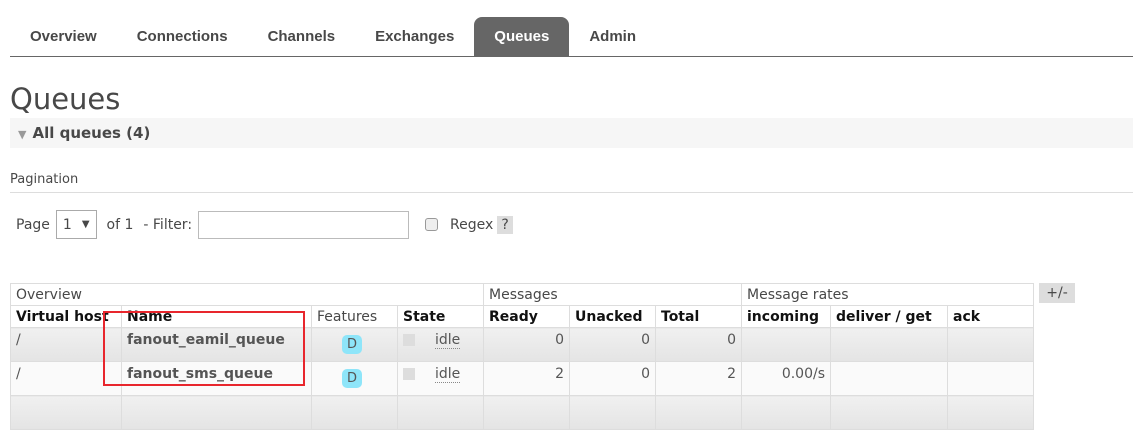 The image size is (1133, 430). What do you see at coordinates (889, 316) in the screenshot?
I see `col-deliver-get: deliver / get` at bounding box center [889, 316].